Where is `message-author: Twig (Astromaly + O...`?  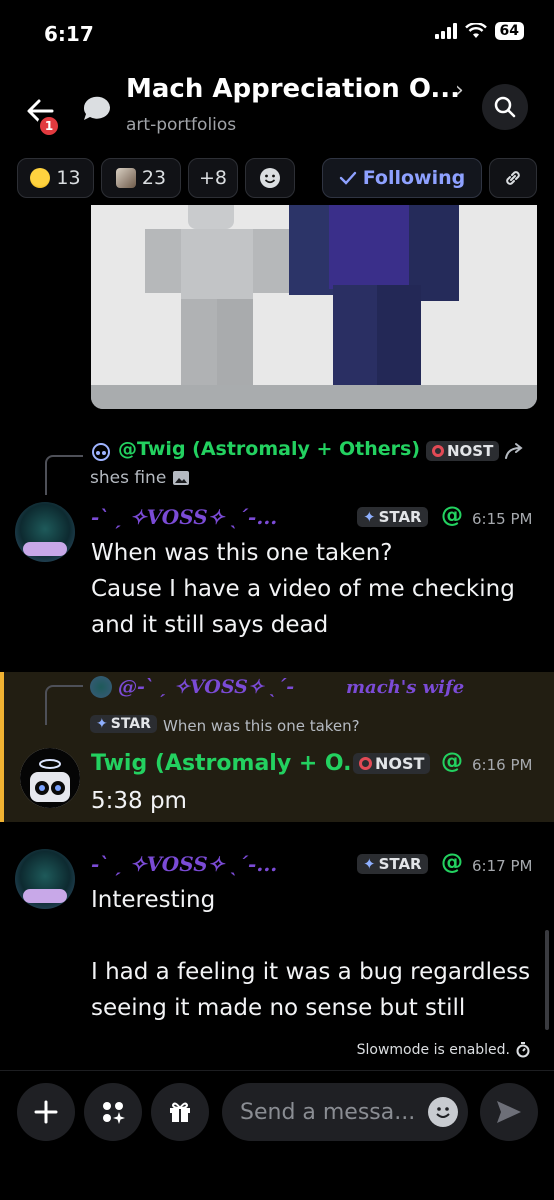
message-author: Twig (Astromaly + O... is located at coordinates (229, 763).